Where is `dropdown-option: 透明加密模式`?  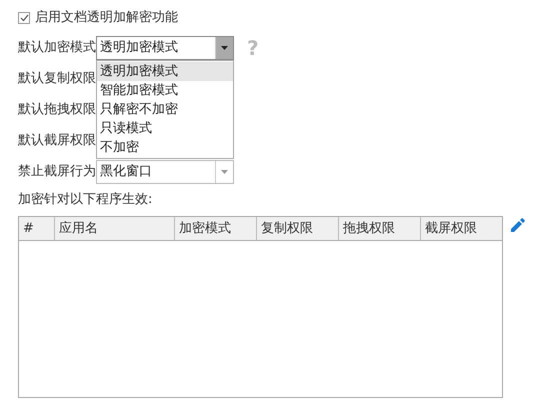
dropdown-option: 透明加密模式 is located at coordinates (165, 71).